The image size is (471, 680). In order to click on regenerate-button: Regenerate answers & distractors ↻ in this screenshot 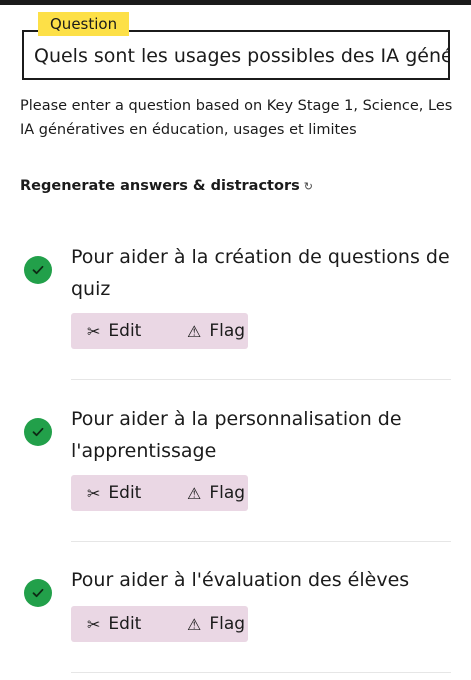, I will do `click(166, 186)`.